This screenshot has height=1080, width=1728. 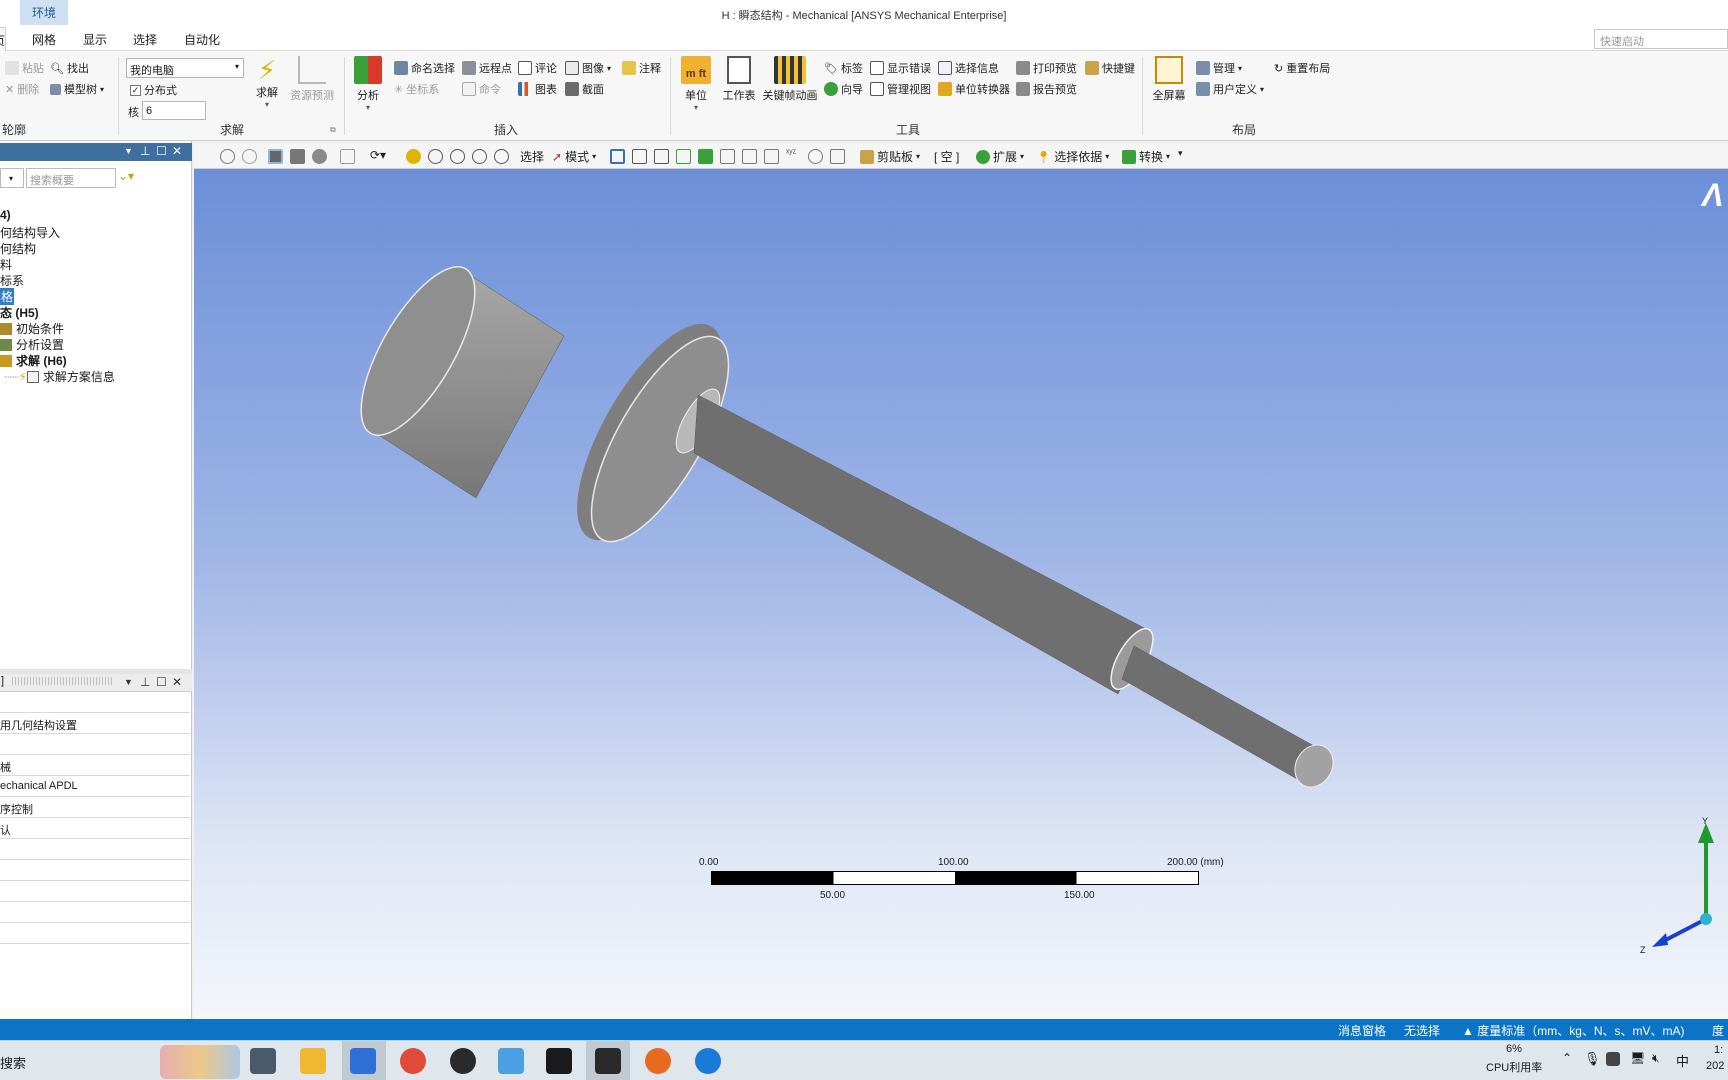 What do you see at coordinates (1637, 1058) in the screenshot?
I see `network-icon: 🖥︎` at bounding box center [1637, 1058].